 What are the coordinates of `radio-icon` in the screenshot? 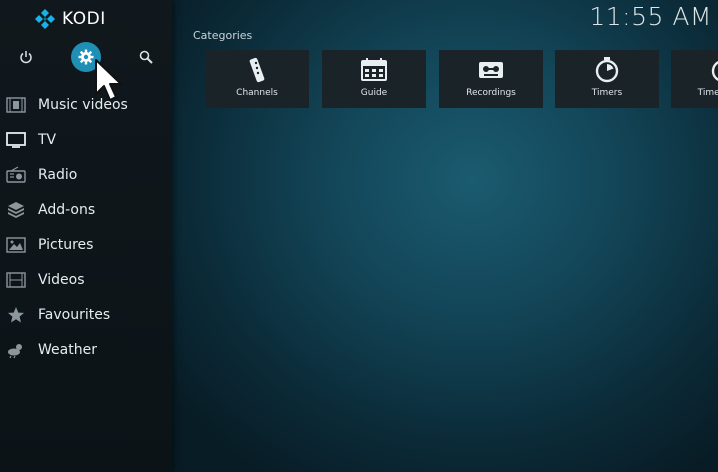 It's located at (16, 175).